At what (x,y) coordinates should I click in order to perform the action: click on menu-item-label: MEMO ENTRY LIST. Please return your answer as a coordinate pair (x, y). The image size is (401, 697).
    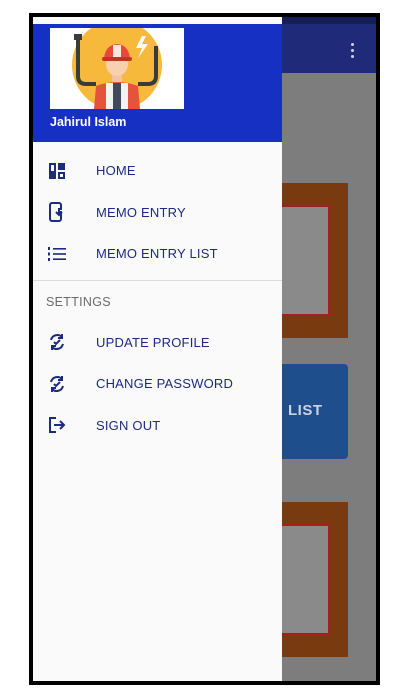
    Looking at the image, I should click on (157, 254).